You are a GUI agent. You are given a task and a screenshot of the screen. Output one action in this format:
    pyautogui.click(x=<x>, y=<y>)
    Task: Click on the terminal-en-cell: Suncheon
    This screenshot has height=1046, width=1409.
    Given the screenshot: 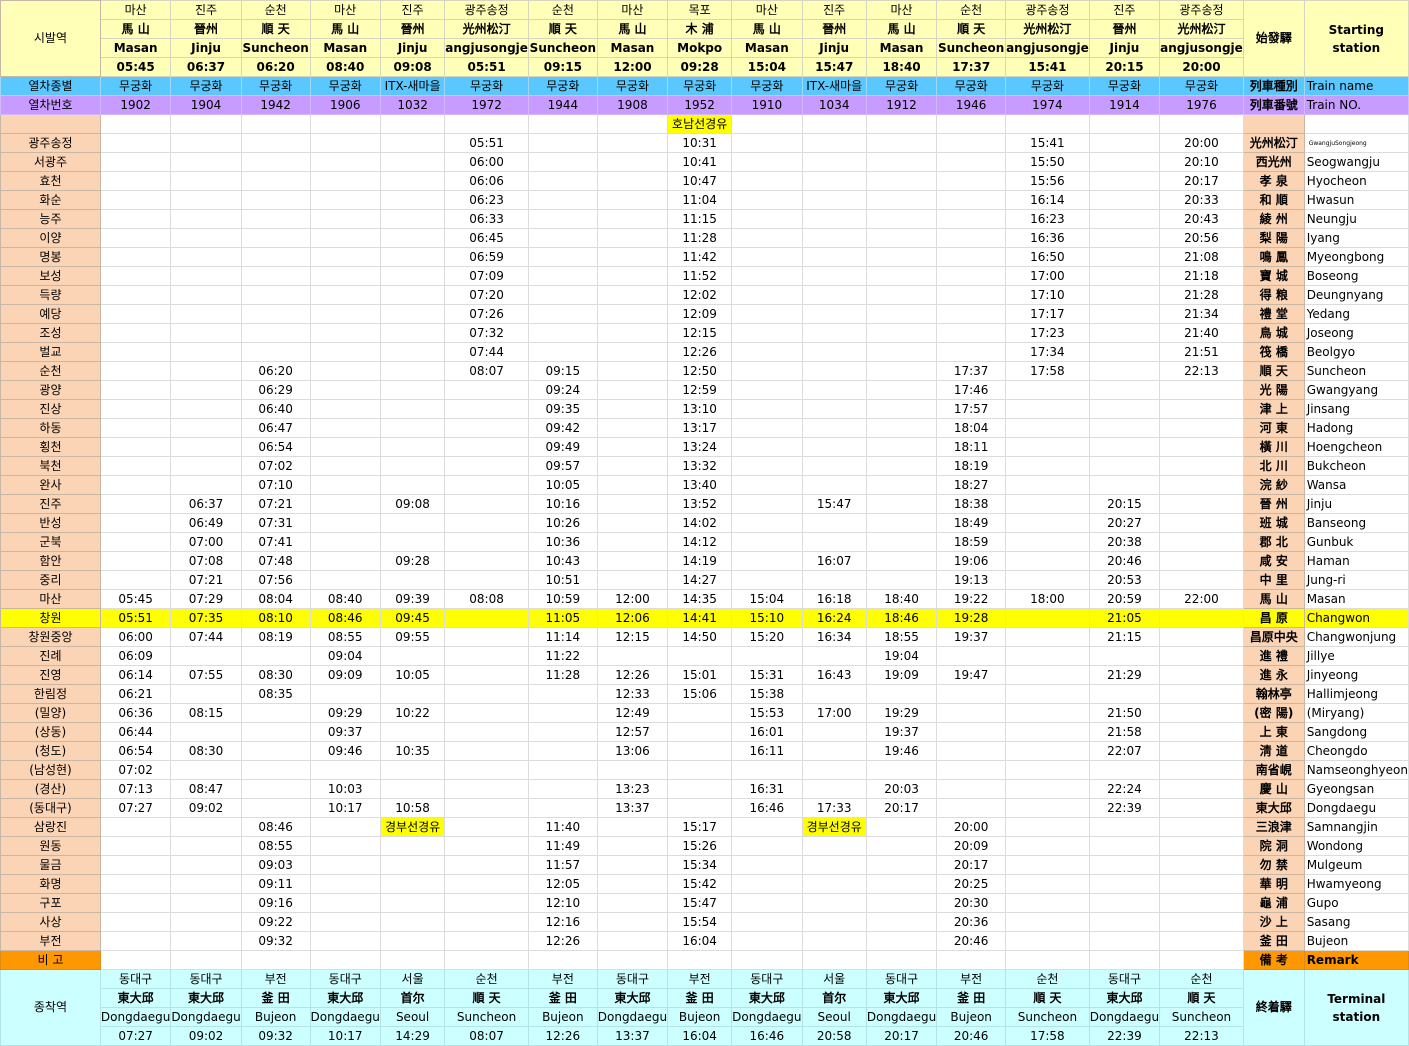 What is the action you would take?
    pyautogui.click(x=1047, y=1017)
    